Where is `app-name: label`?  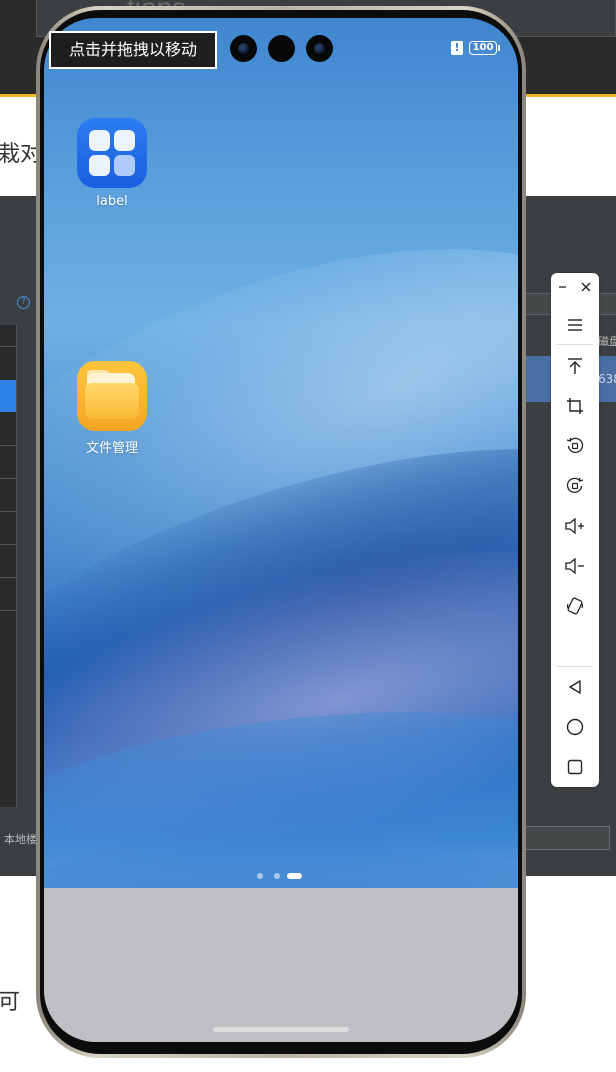 app-name: label is located at coordinates (112, 201).